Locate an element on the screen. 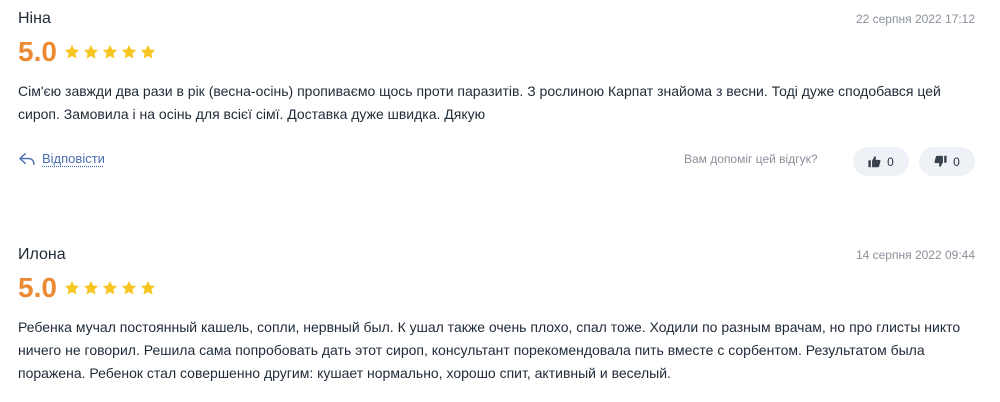 The image size is (1000, 402). reply-arrow-icon is located at coordinates (27, 158).